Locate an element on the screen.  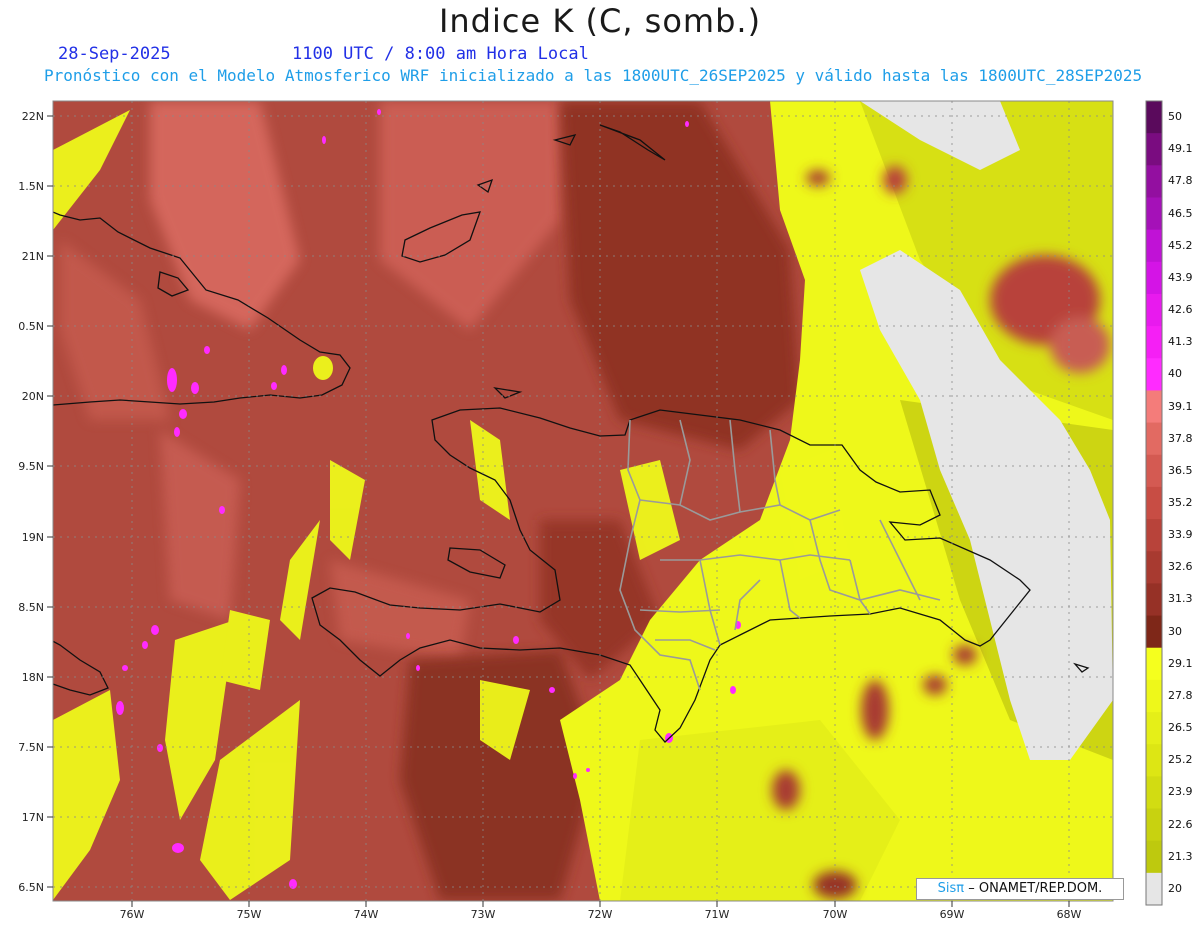
colorbar-label: 36.5 is located at coordinates (1180, 470).